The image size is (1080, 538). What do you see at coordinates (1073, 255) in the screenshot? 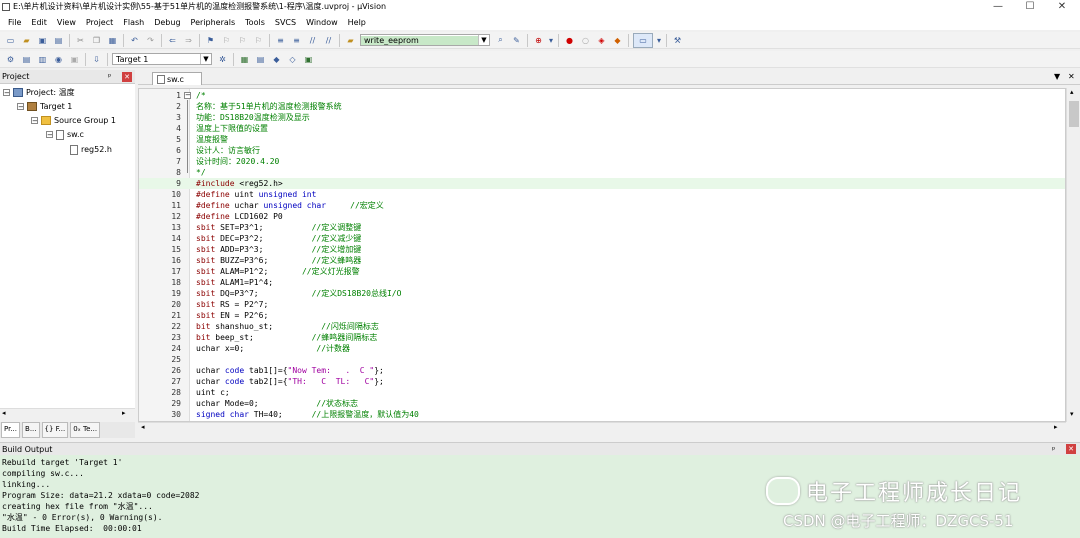
I see `editor-vertical-scrollbar: ▴ ▾` at bounding box center [1073, 255].